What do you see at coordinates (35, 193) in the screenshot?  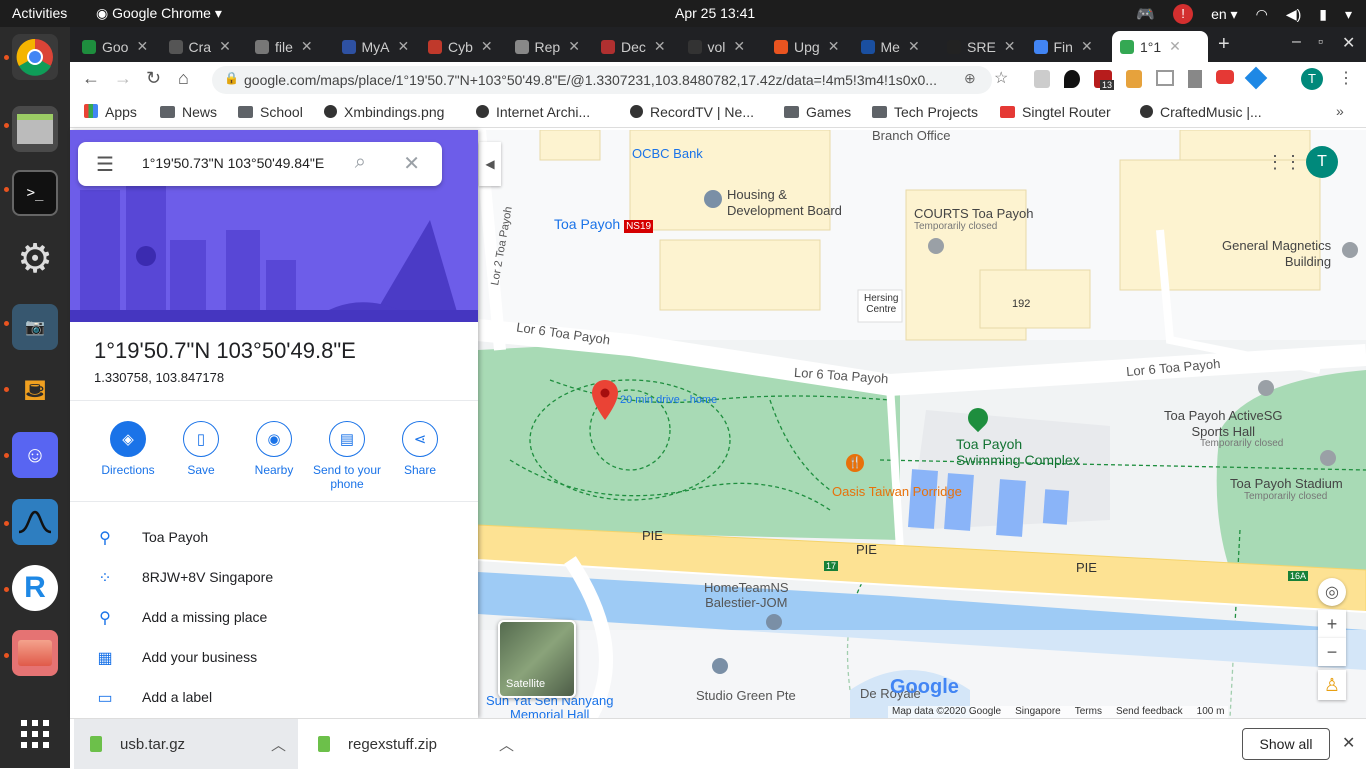 I see `terminal-dock-icon: >_` at bounding box center [35, 193].